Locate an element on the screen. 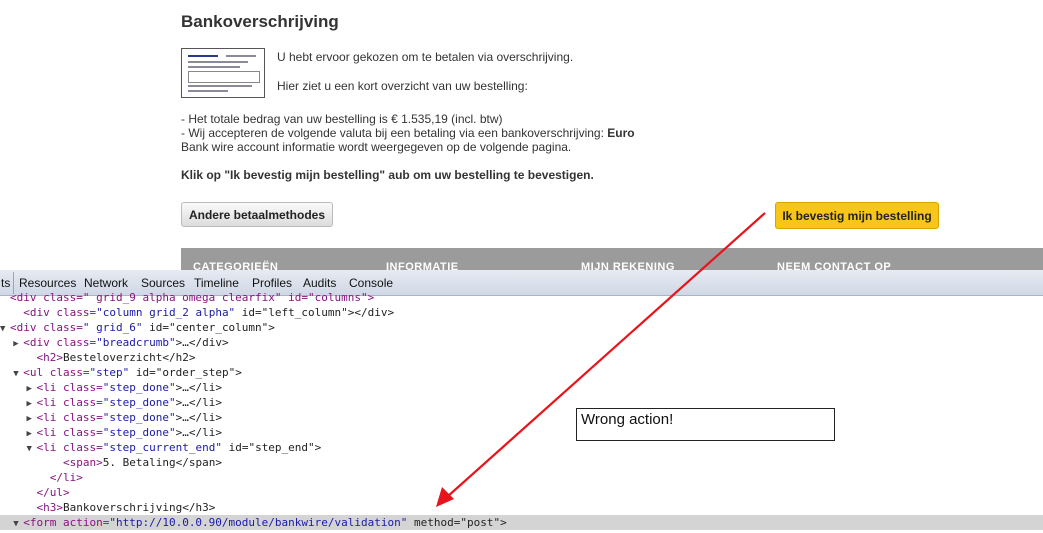  tab-timeline: Timeline is located at coordinates (216, 283).